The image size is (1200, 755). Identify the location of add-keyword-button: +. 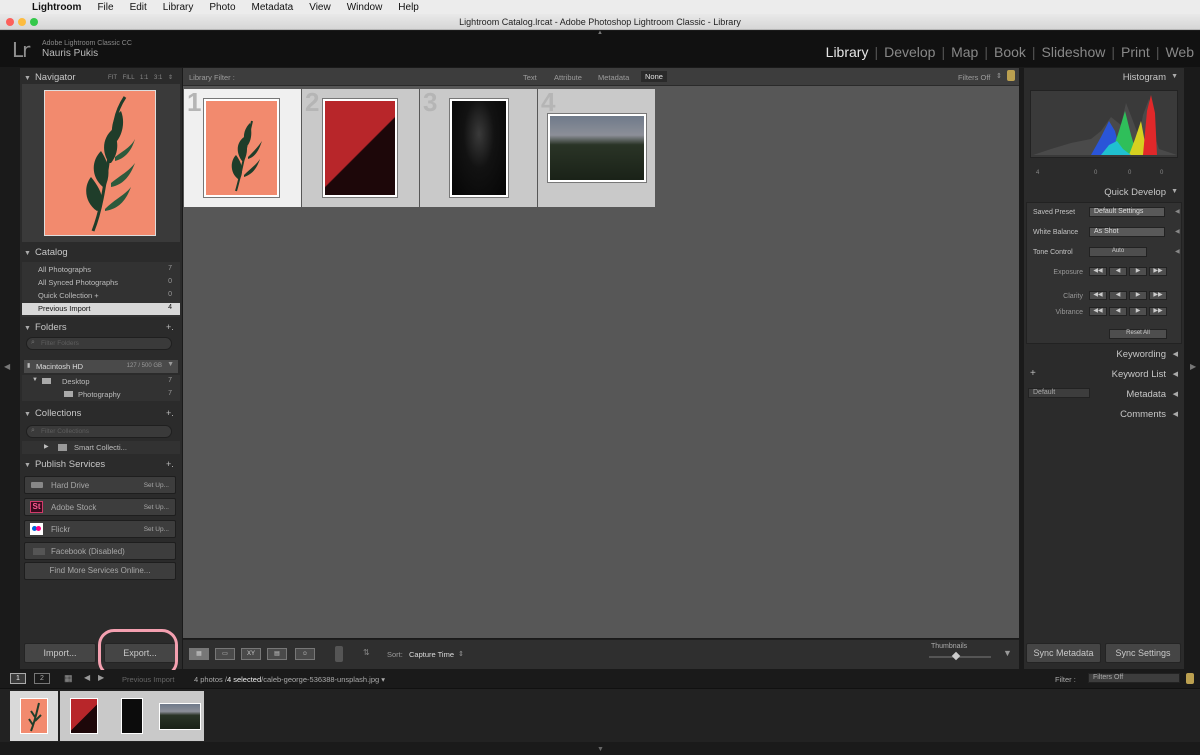
(1033, 373).